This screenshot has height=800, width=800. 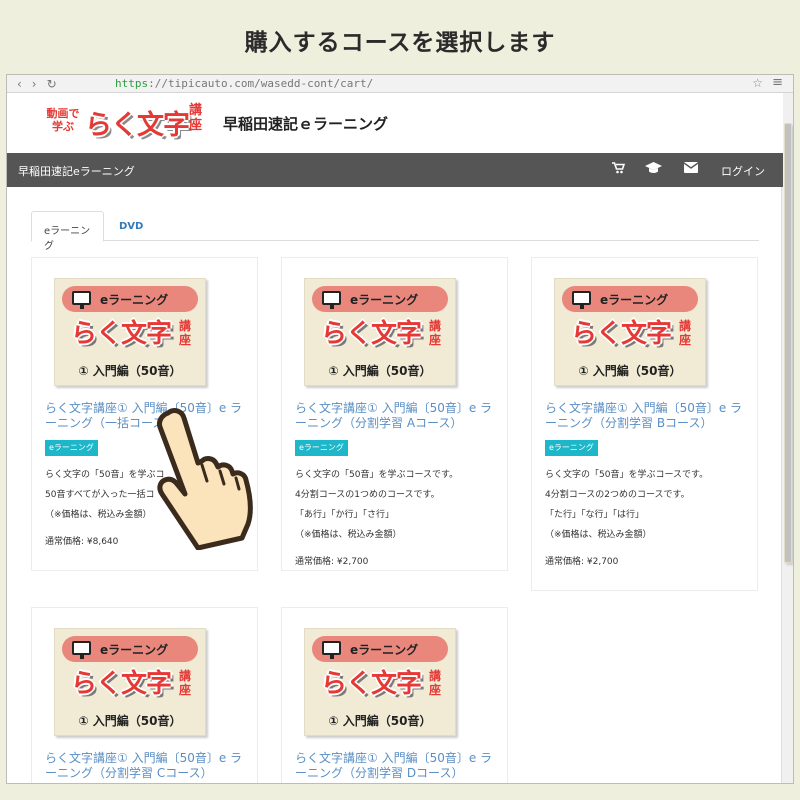 What do you see at coordinates (395, 231) in the screenshot?
I see `product-tabs: eラーニング DVD` at bounding box center [395, 231].